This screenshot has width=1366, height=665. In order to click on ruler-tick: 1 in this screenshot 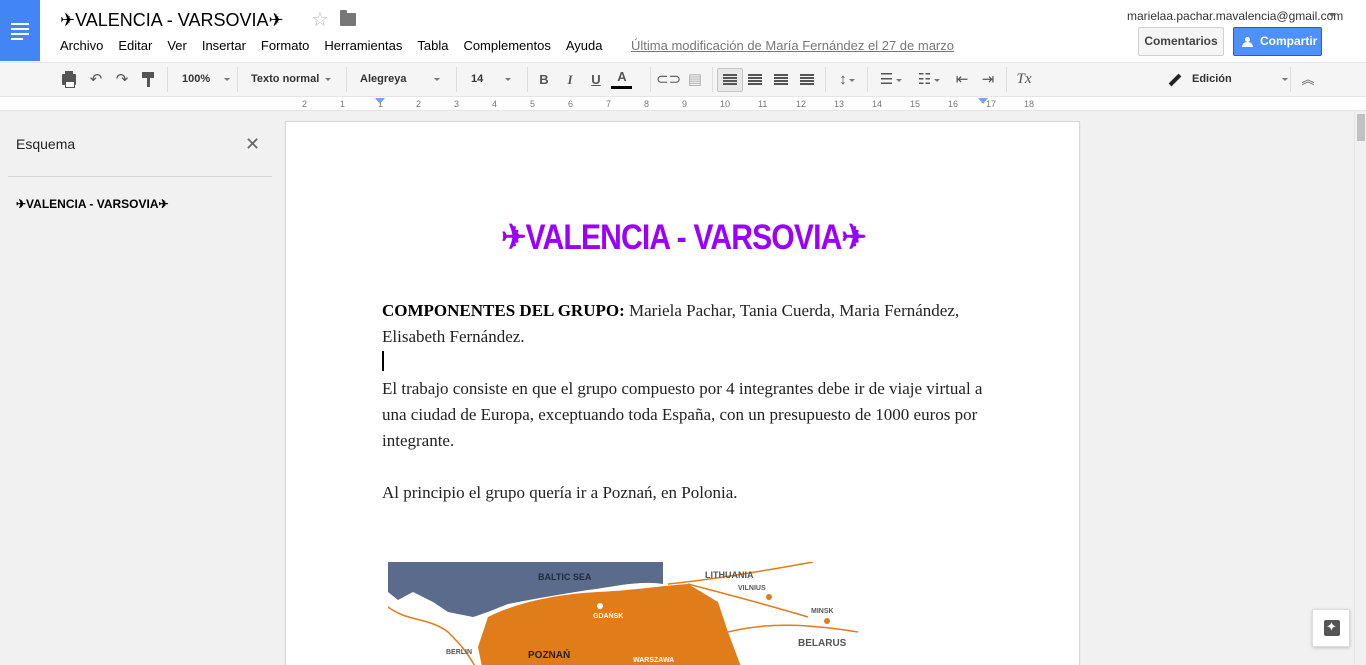, I will do `click(343, 104)`.